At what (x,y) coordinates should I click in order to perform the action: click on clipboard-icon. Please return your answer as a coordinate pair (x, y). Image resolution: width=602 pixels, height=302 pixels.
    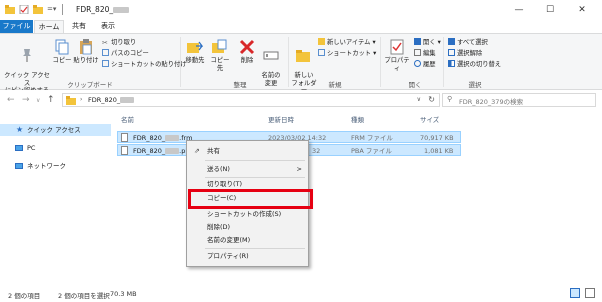
    Looking at the image, I should click on (86, 47).